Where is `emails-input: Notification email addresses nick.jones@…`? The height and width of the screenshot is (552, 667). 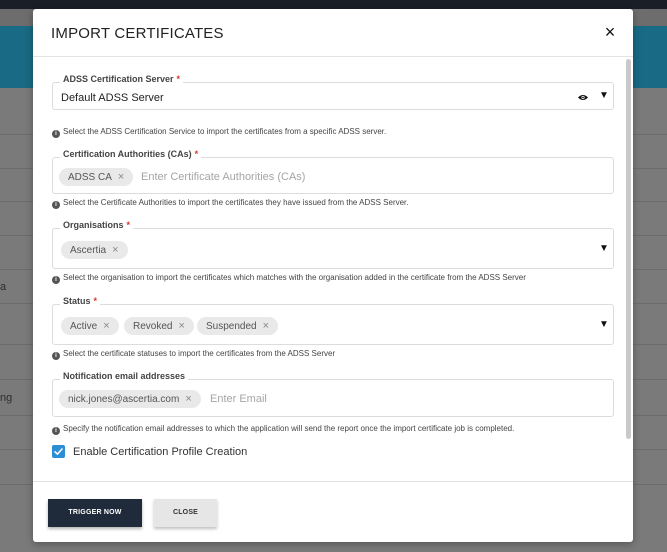
emails-input: Notification email addresses nick.jones@… is located at coordinates (333, 394).